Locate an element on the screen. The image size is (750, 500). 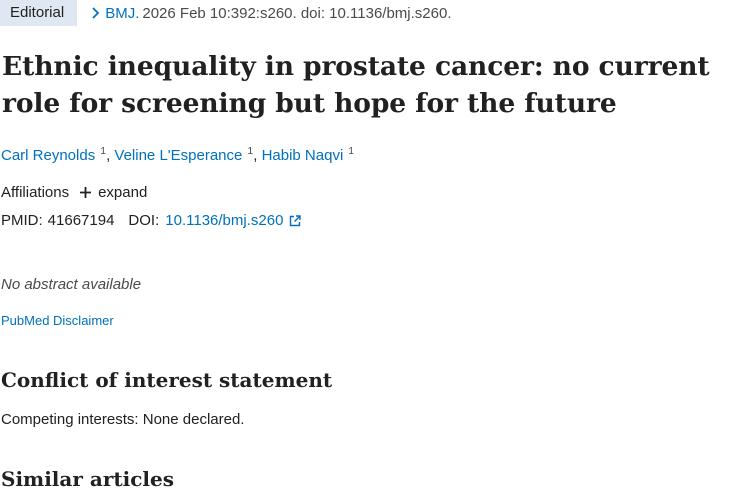
article-type-badge: Editorial is located at coordinates (39, 13).